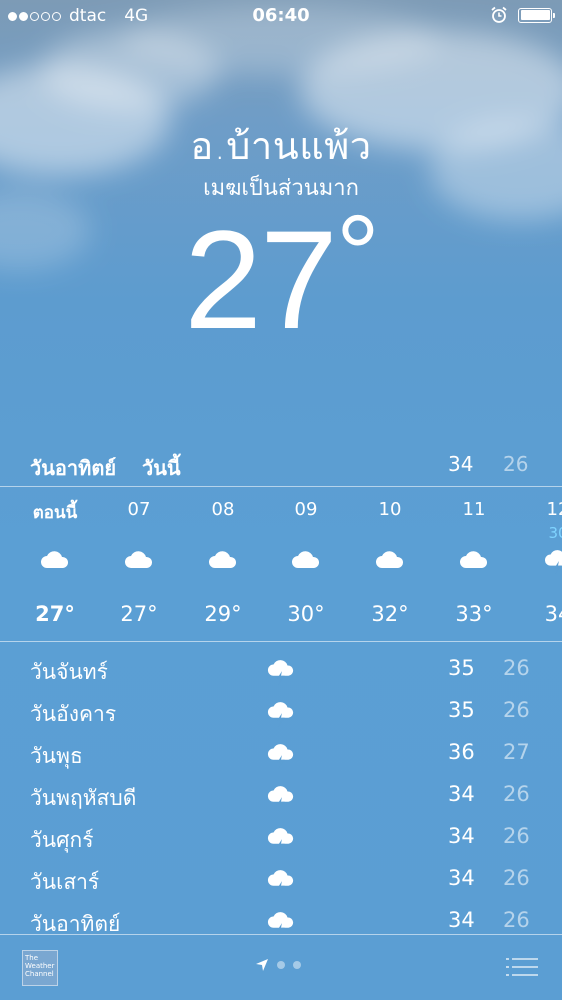 The width and height of the screenshot is (562, 1000). What do you see at coordinates (281, 188) in the screenshot?
I see `weather-condition: เมฆเป็นส่วนมาก` at bounding box center [281, 188].